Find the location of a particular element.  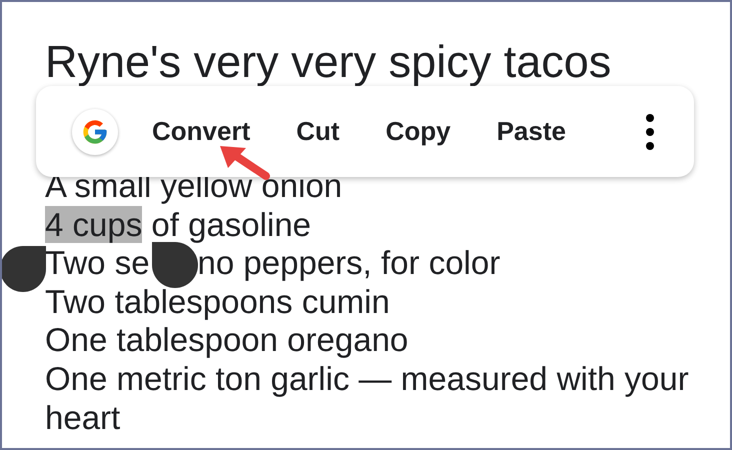

more-icon is located at coordinates (650, 132).